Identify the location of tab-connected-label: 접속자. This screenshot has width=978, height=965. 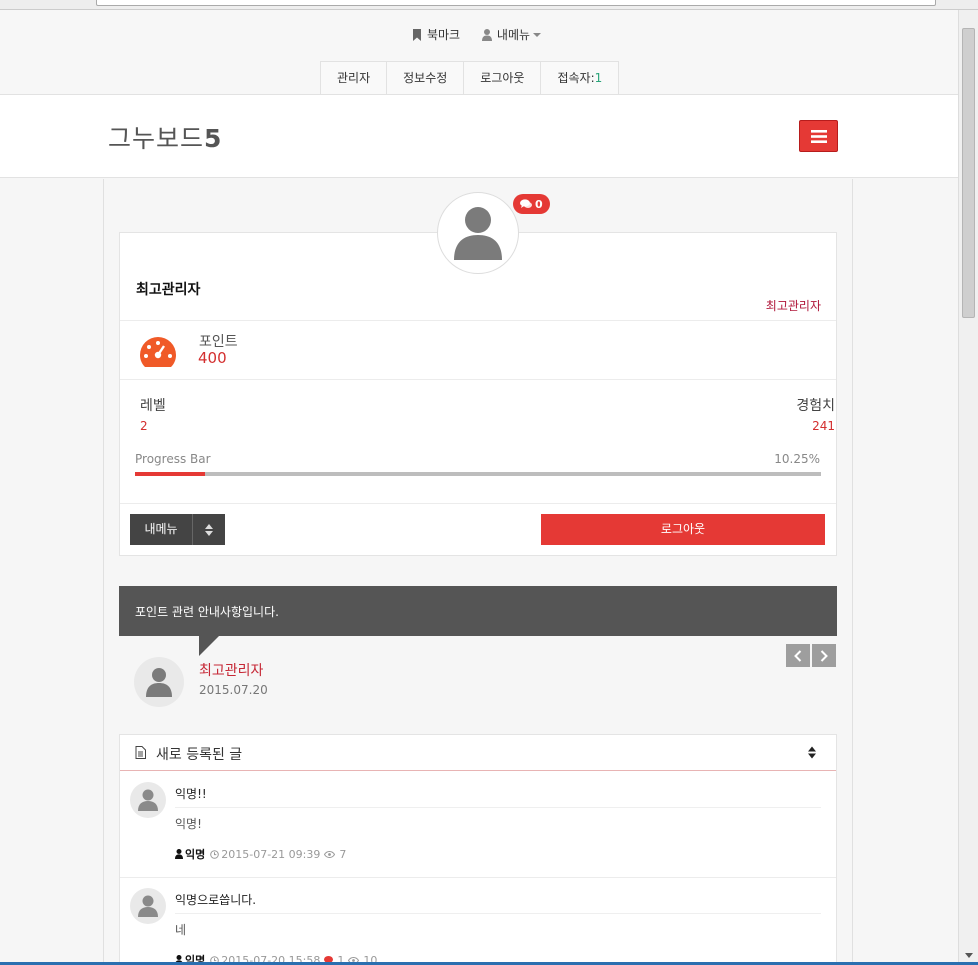
(574, 78).